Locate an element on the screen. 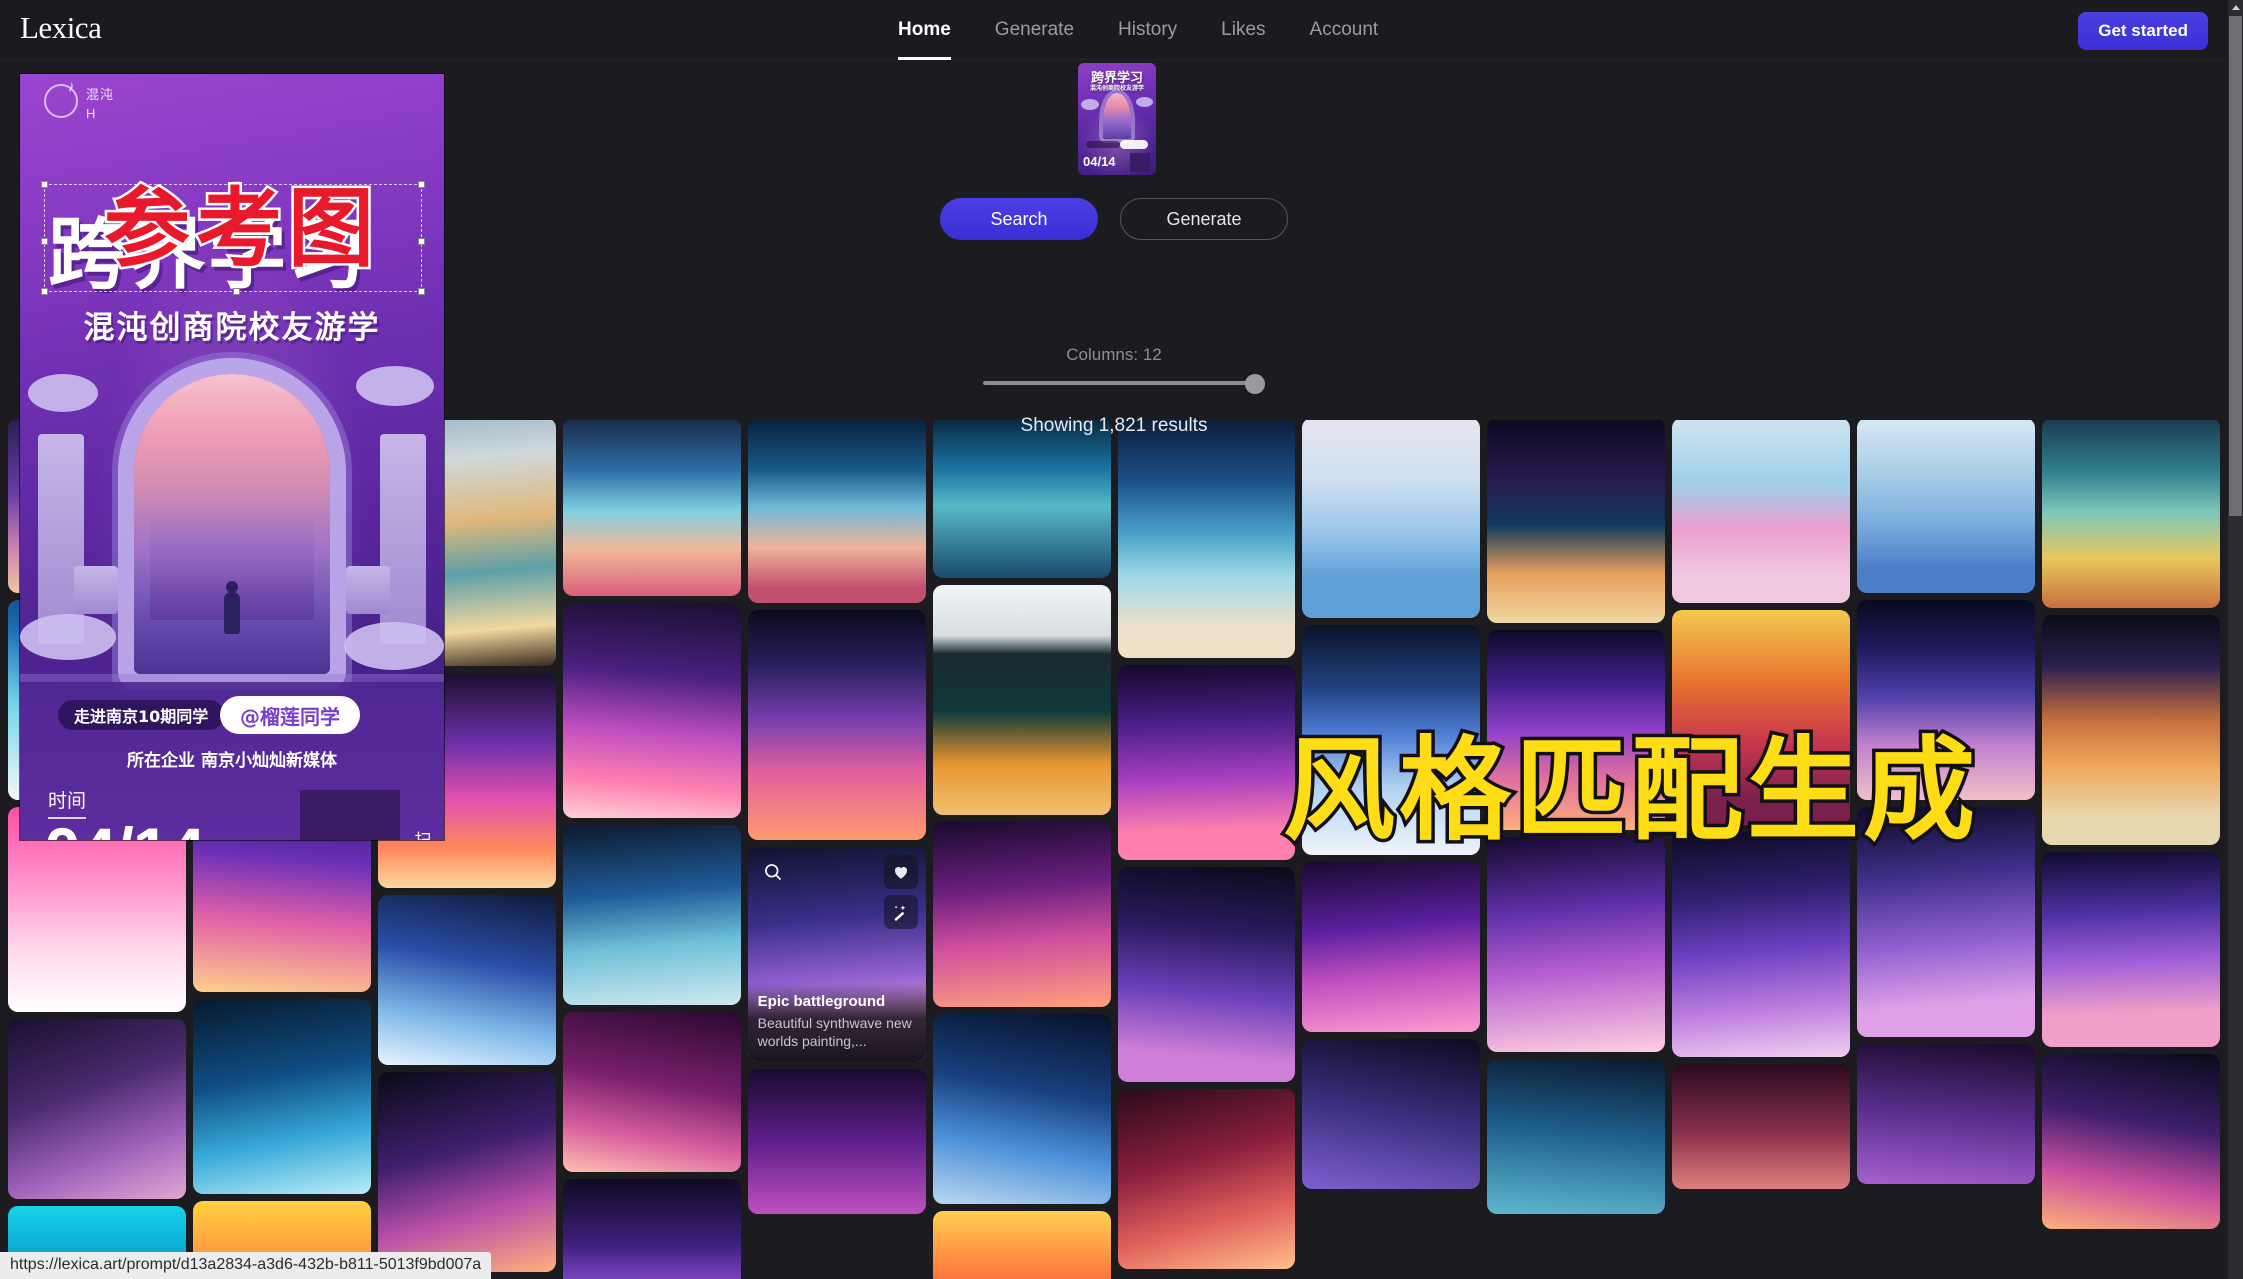  nav-item-home: Home is located at coordinates (924, 30).